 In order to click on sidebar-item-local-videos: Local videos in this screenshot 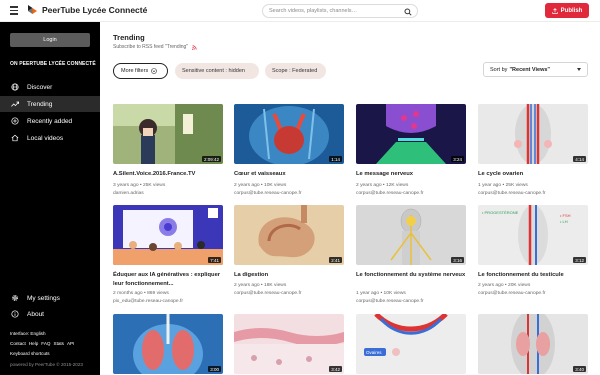, I will do `click(50, 138)`.